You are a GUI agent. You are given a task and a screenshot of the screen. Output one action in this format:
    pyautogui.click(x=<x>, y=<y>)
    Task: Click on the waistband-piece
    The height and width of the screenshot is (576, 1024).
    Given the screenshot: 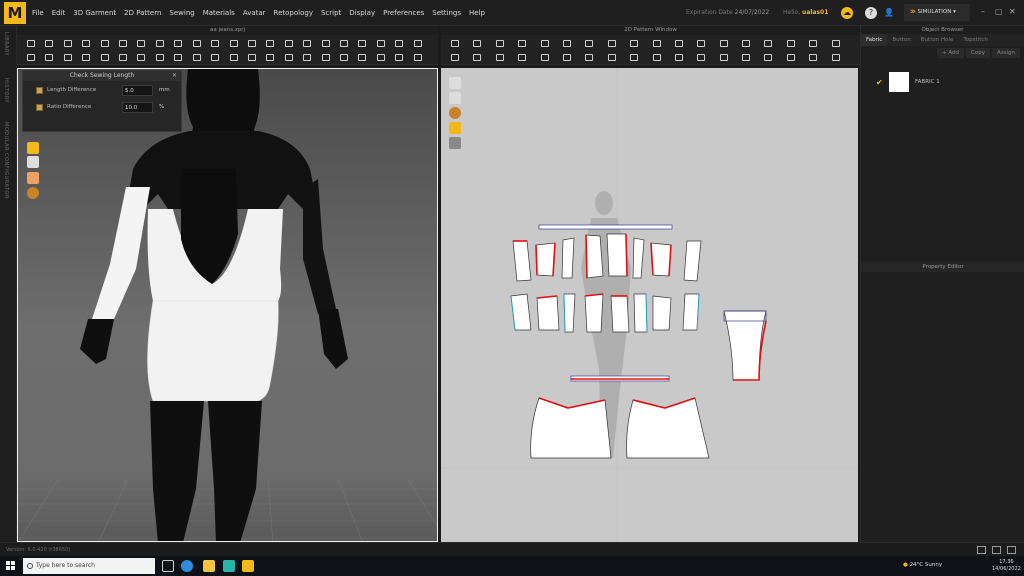 What is the action you would take?
    pyautogui.click(x=605, y=227)
    